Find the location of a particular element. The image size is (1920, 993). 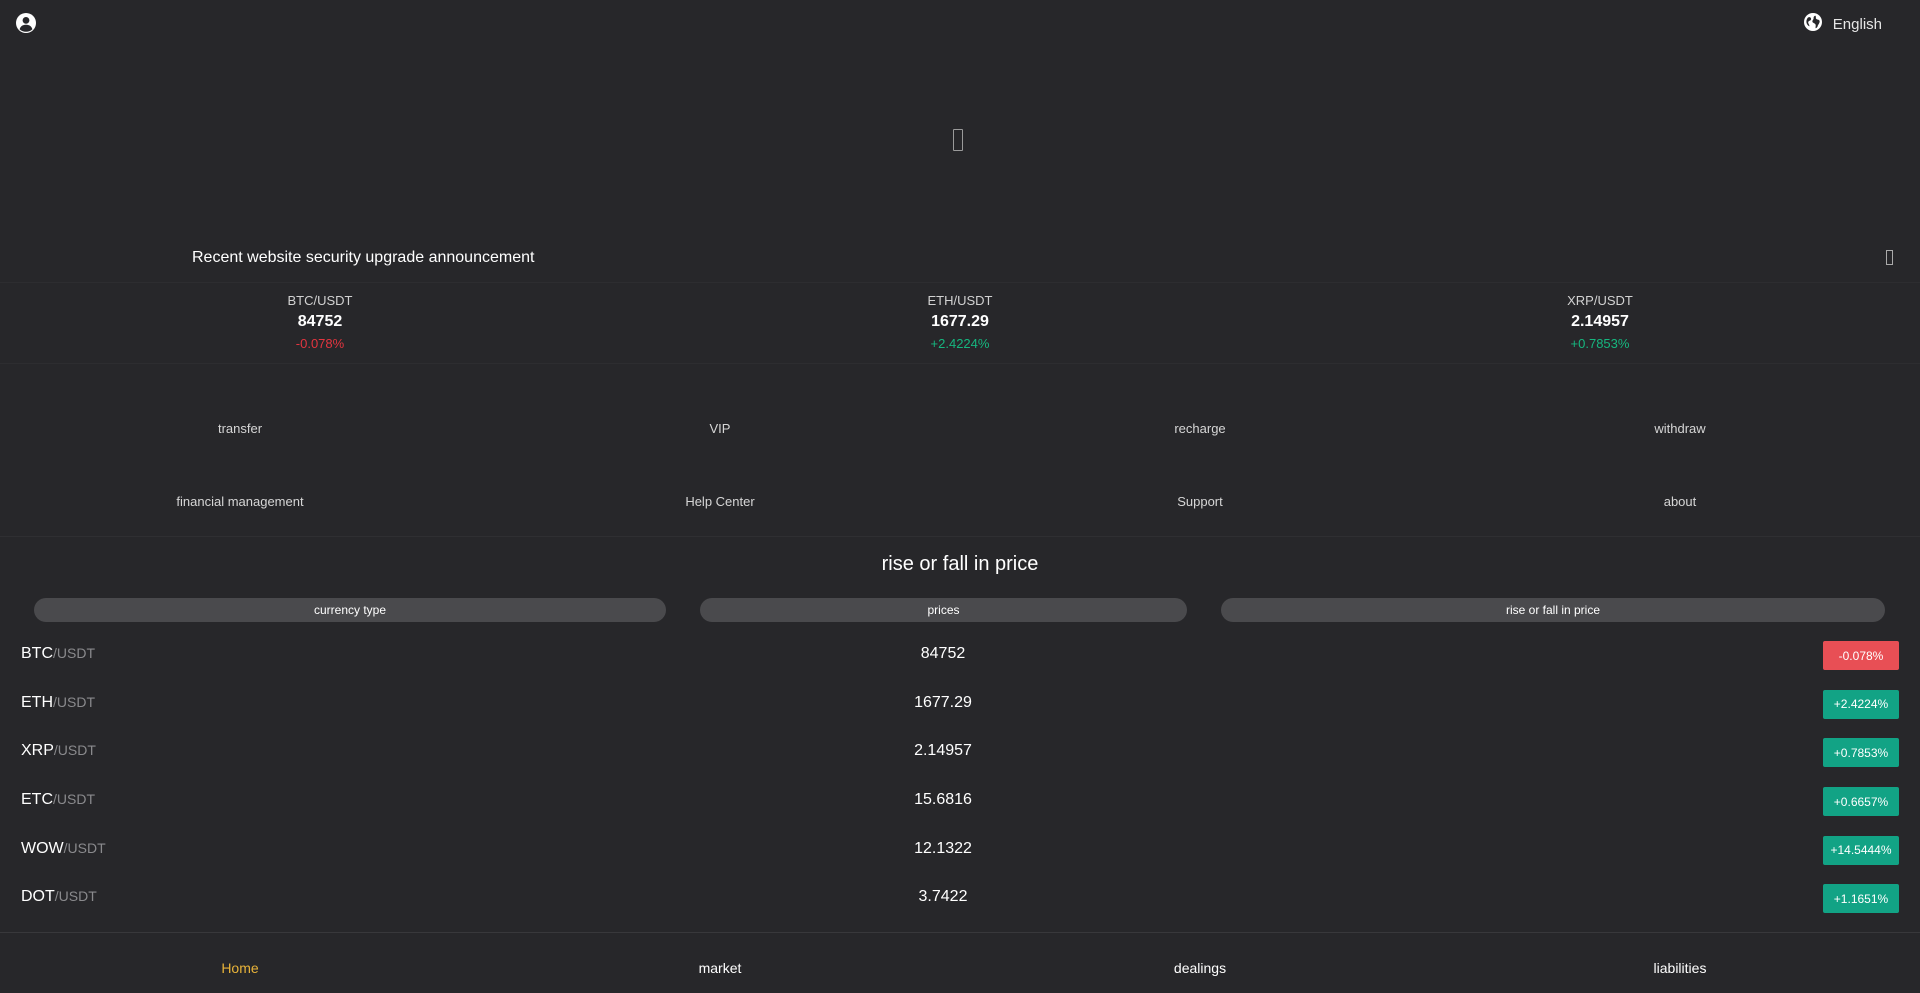

column-header-prices: prices is located at coordinates (943, 610).